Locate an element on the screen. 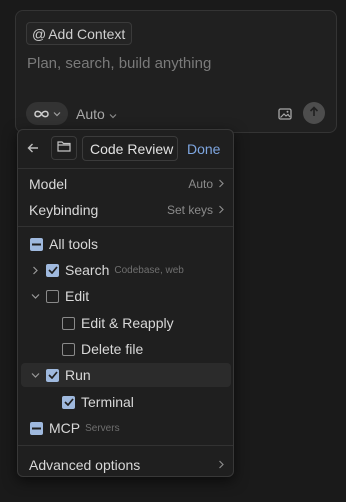 Image resolution: width=346 pixels, height=502 pixels. advanced-options-label: Advanced options is located at coordinates (85, 465).